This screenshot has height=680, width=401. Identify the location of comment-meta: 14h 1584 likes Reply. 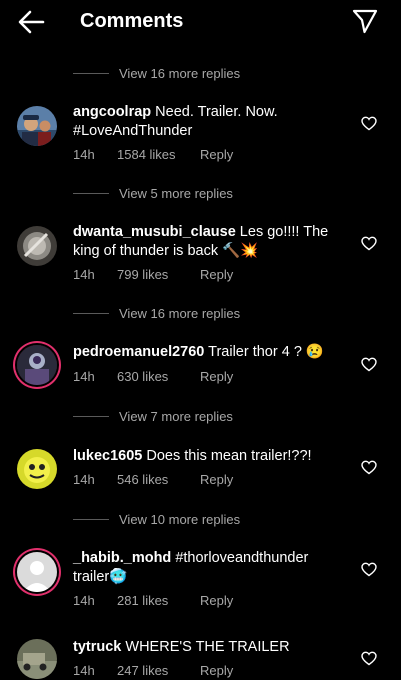
(153, 154).